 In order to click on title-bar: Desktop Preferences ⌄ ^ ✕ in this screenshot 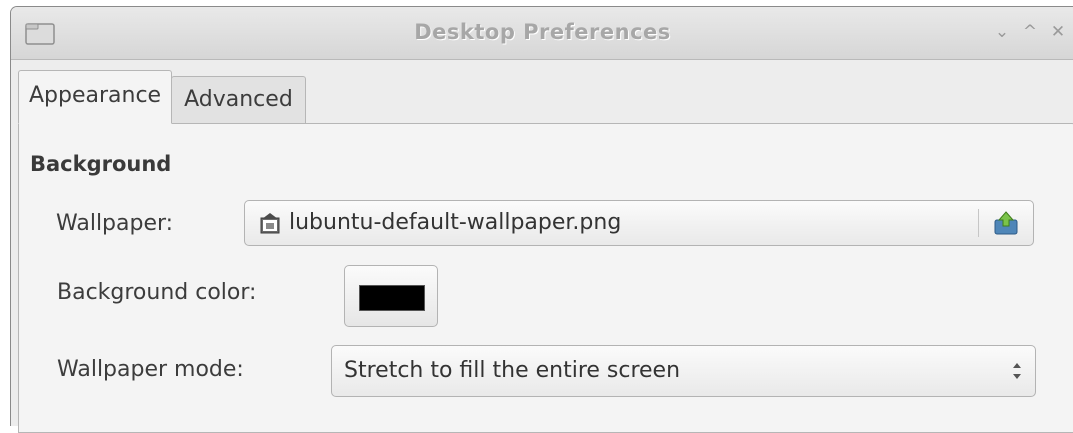, I will do `click(542, 33)`.